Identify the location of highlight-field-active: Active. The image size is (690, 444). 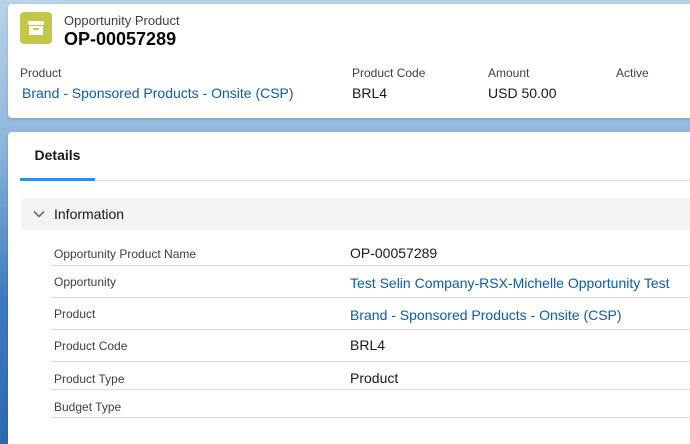
(632, 75).